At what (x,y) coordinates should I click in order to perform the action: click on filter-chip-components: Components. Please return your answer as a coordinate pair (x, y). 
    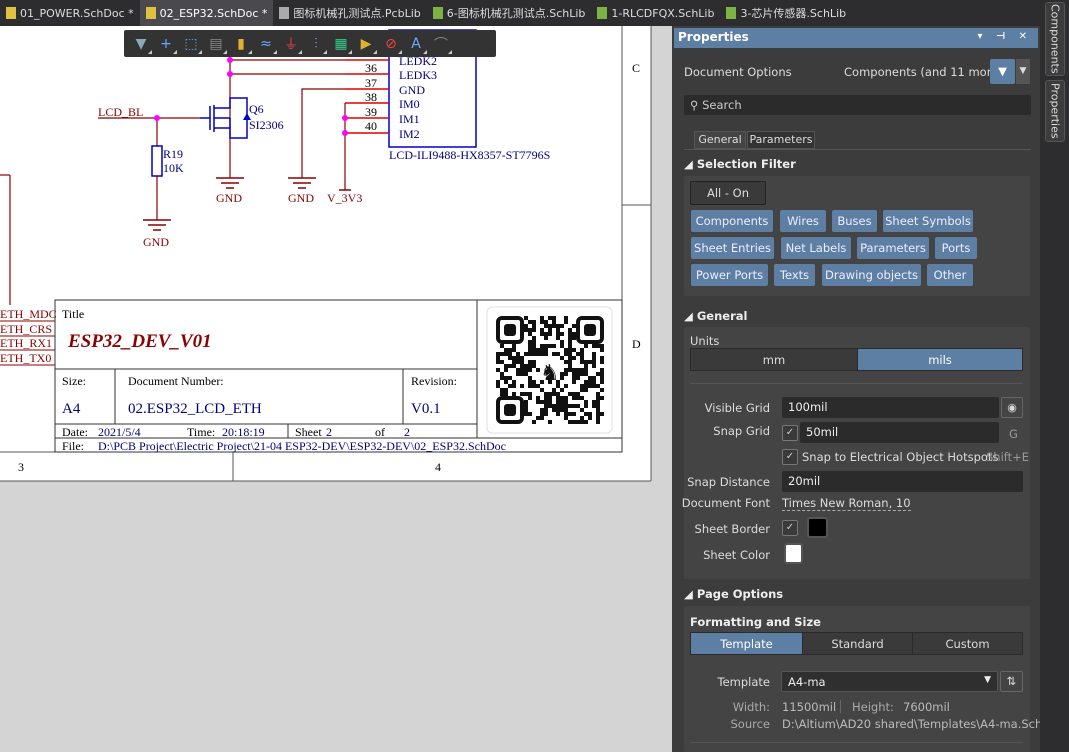
    Looking at the image, I should click on (732, 221).